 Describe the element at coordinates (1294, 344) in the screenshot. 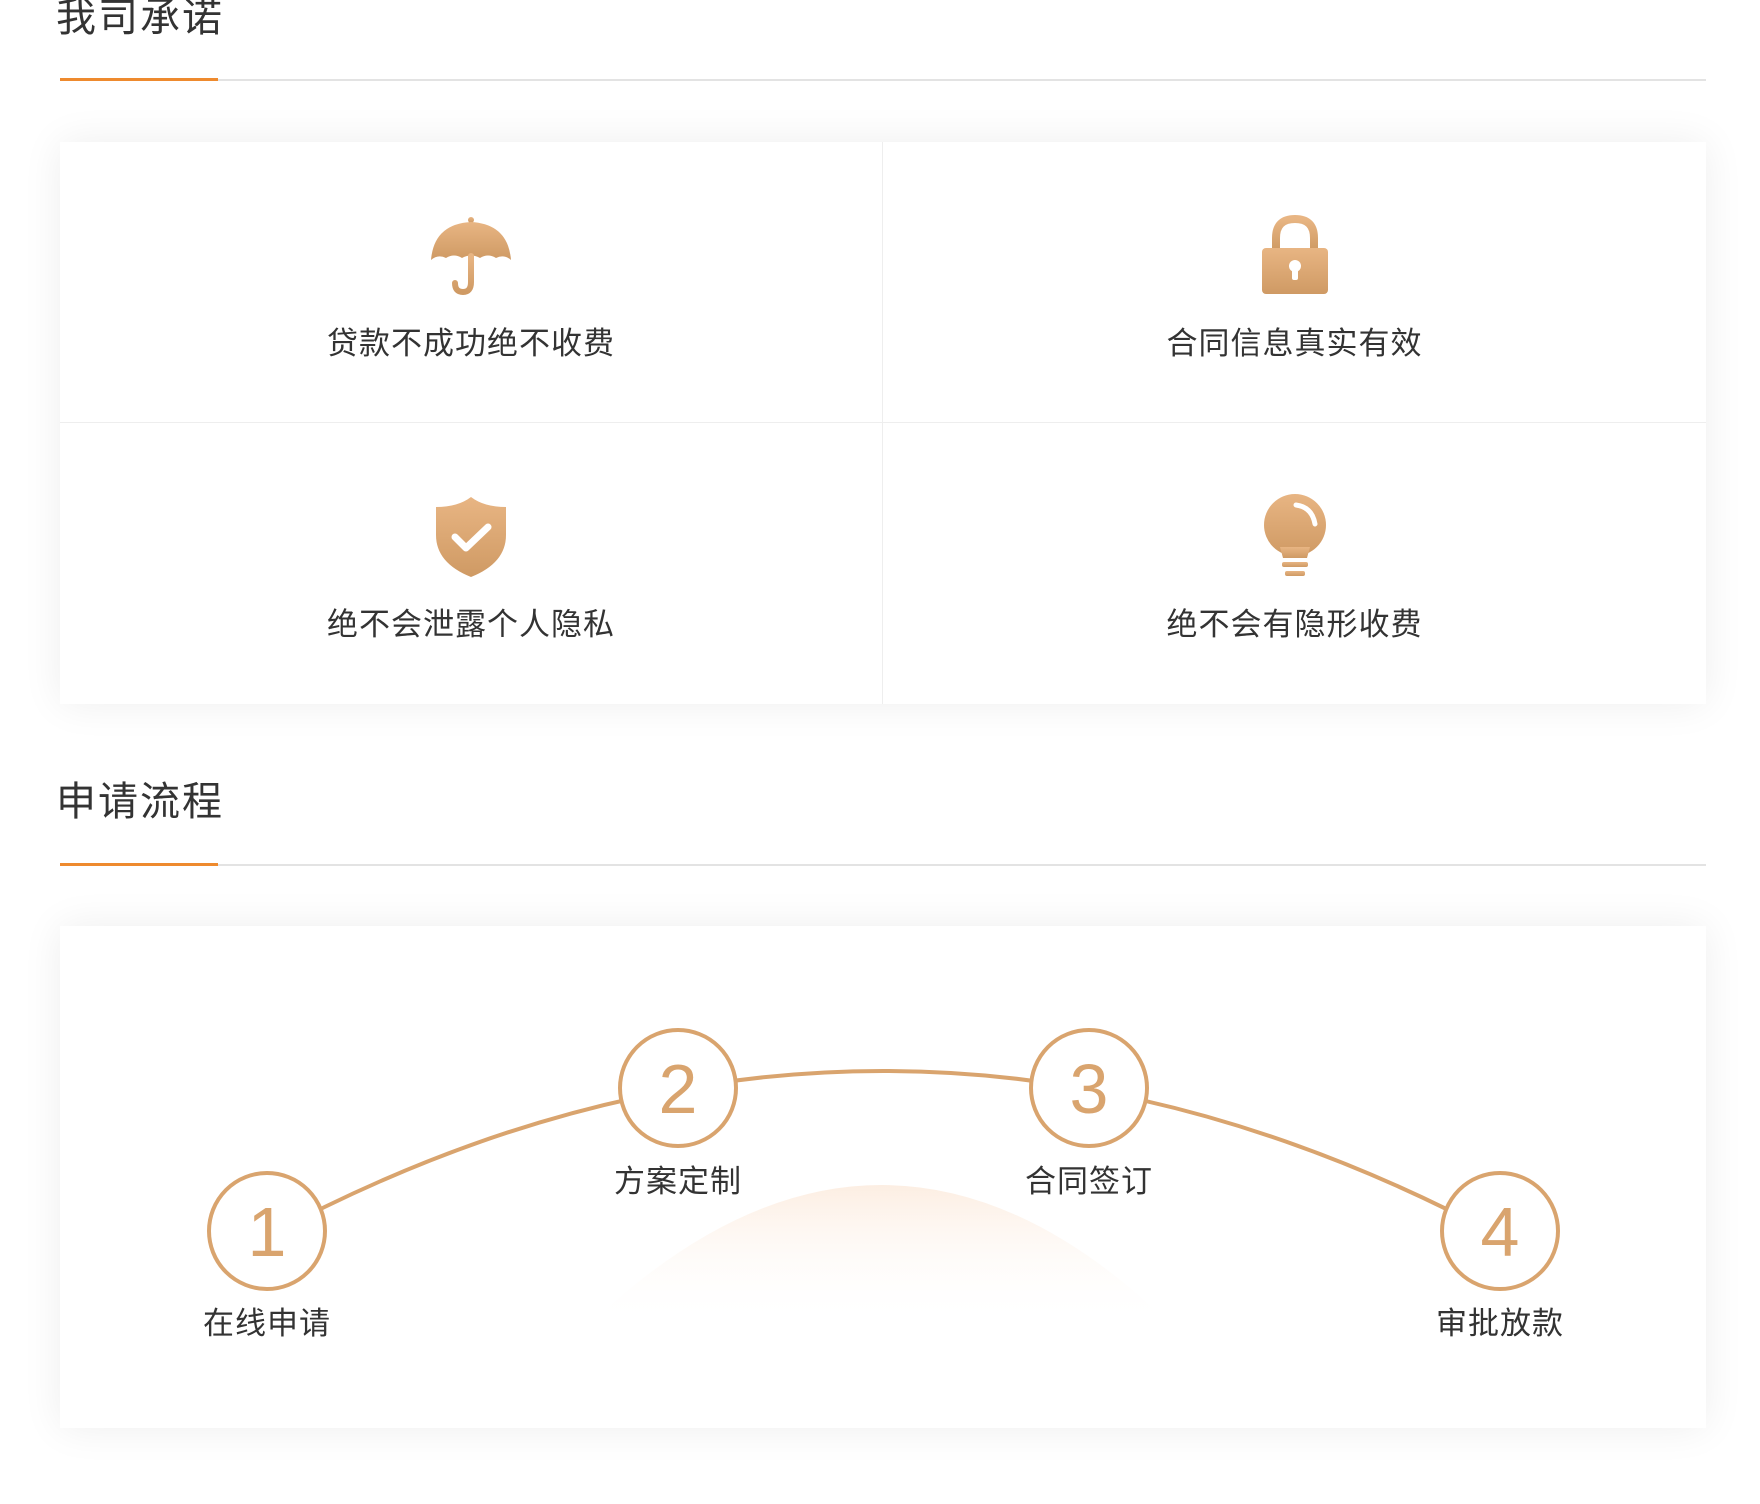

I see `promise-item-label: 合同信息真实有效` at that location.